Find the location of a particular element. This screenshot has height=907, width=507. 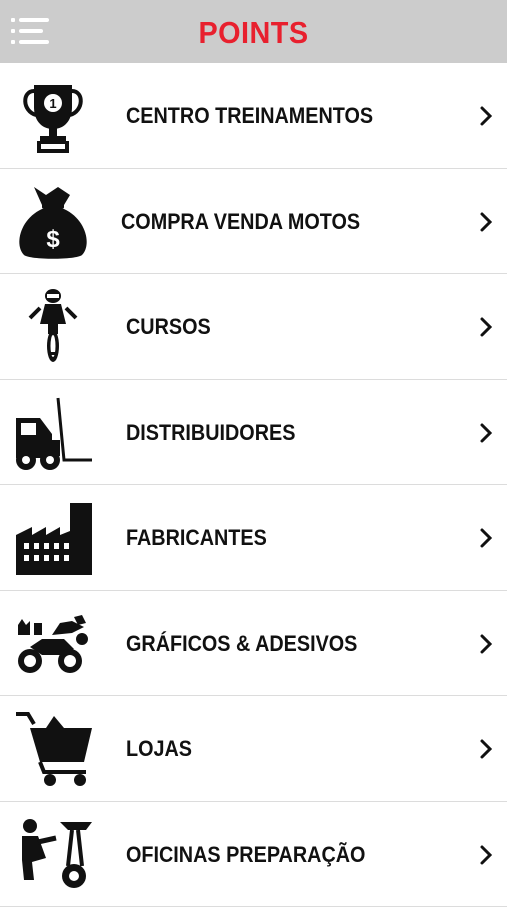

motorcycle-graphics-icon is located at coordinates (53, 644).